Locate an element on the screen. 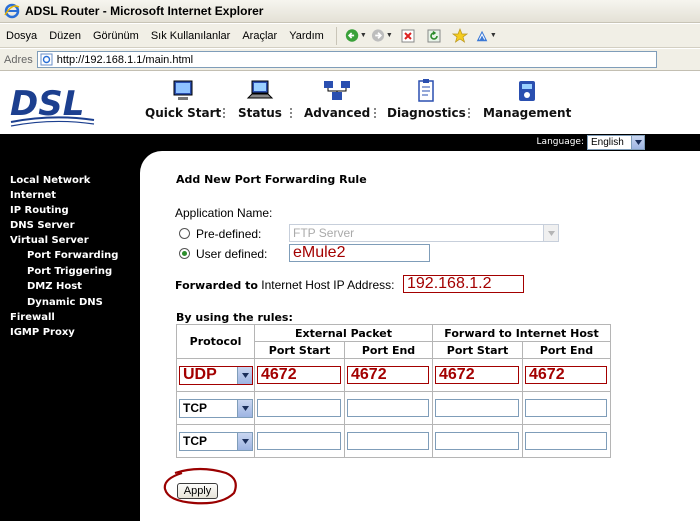 The height and width of the screenshot is (521, 700). host-ip-value: 192.168.1.2 is located at coordinates (449, 283).